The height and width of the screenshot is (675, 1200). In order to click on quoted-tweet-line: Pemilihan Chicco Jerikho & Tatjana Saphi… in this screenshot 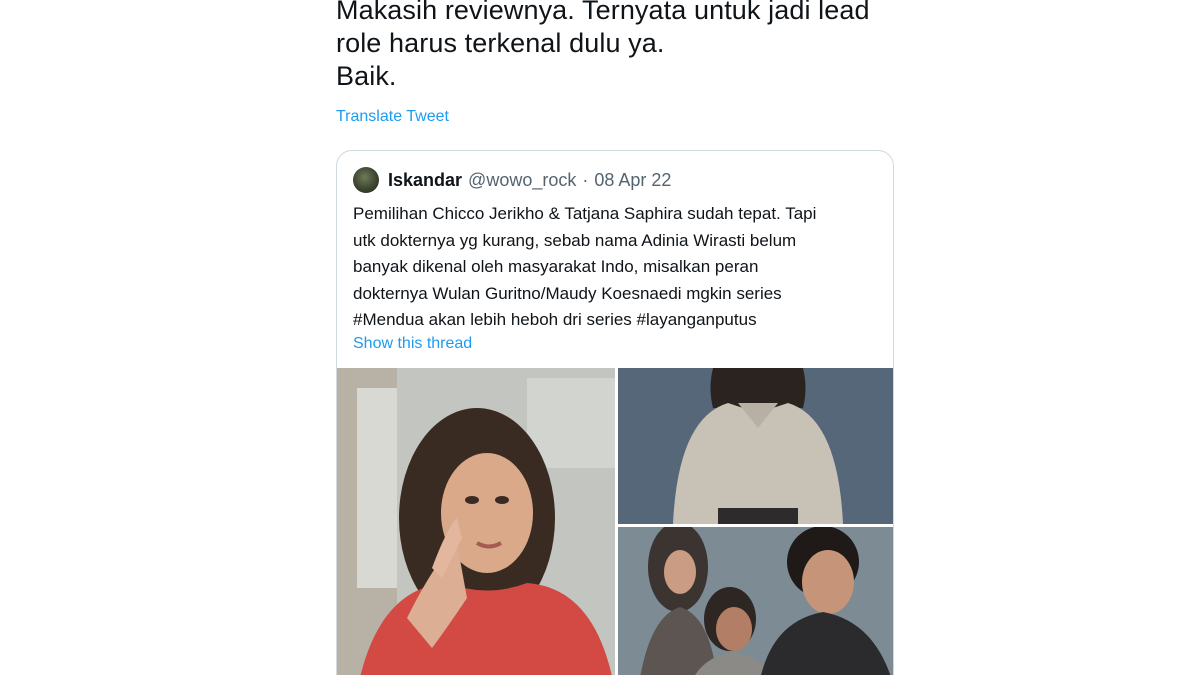, I will do `click(585, 213)`.